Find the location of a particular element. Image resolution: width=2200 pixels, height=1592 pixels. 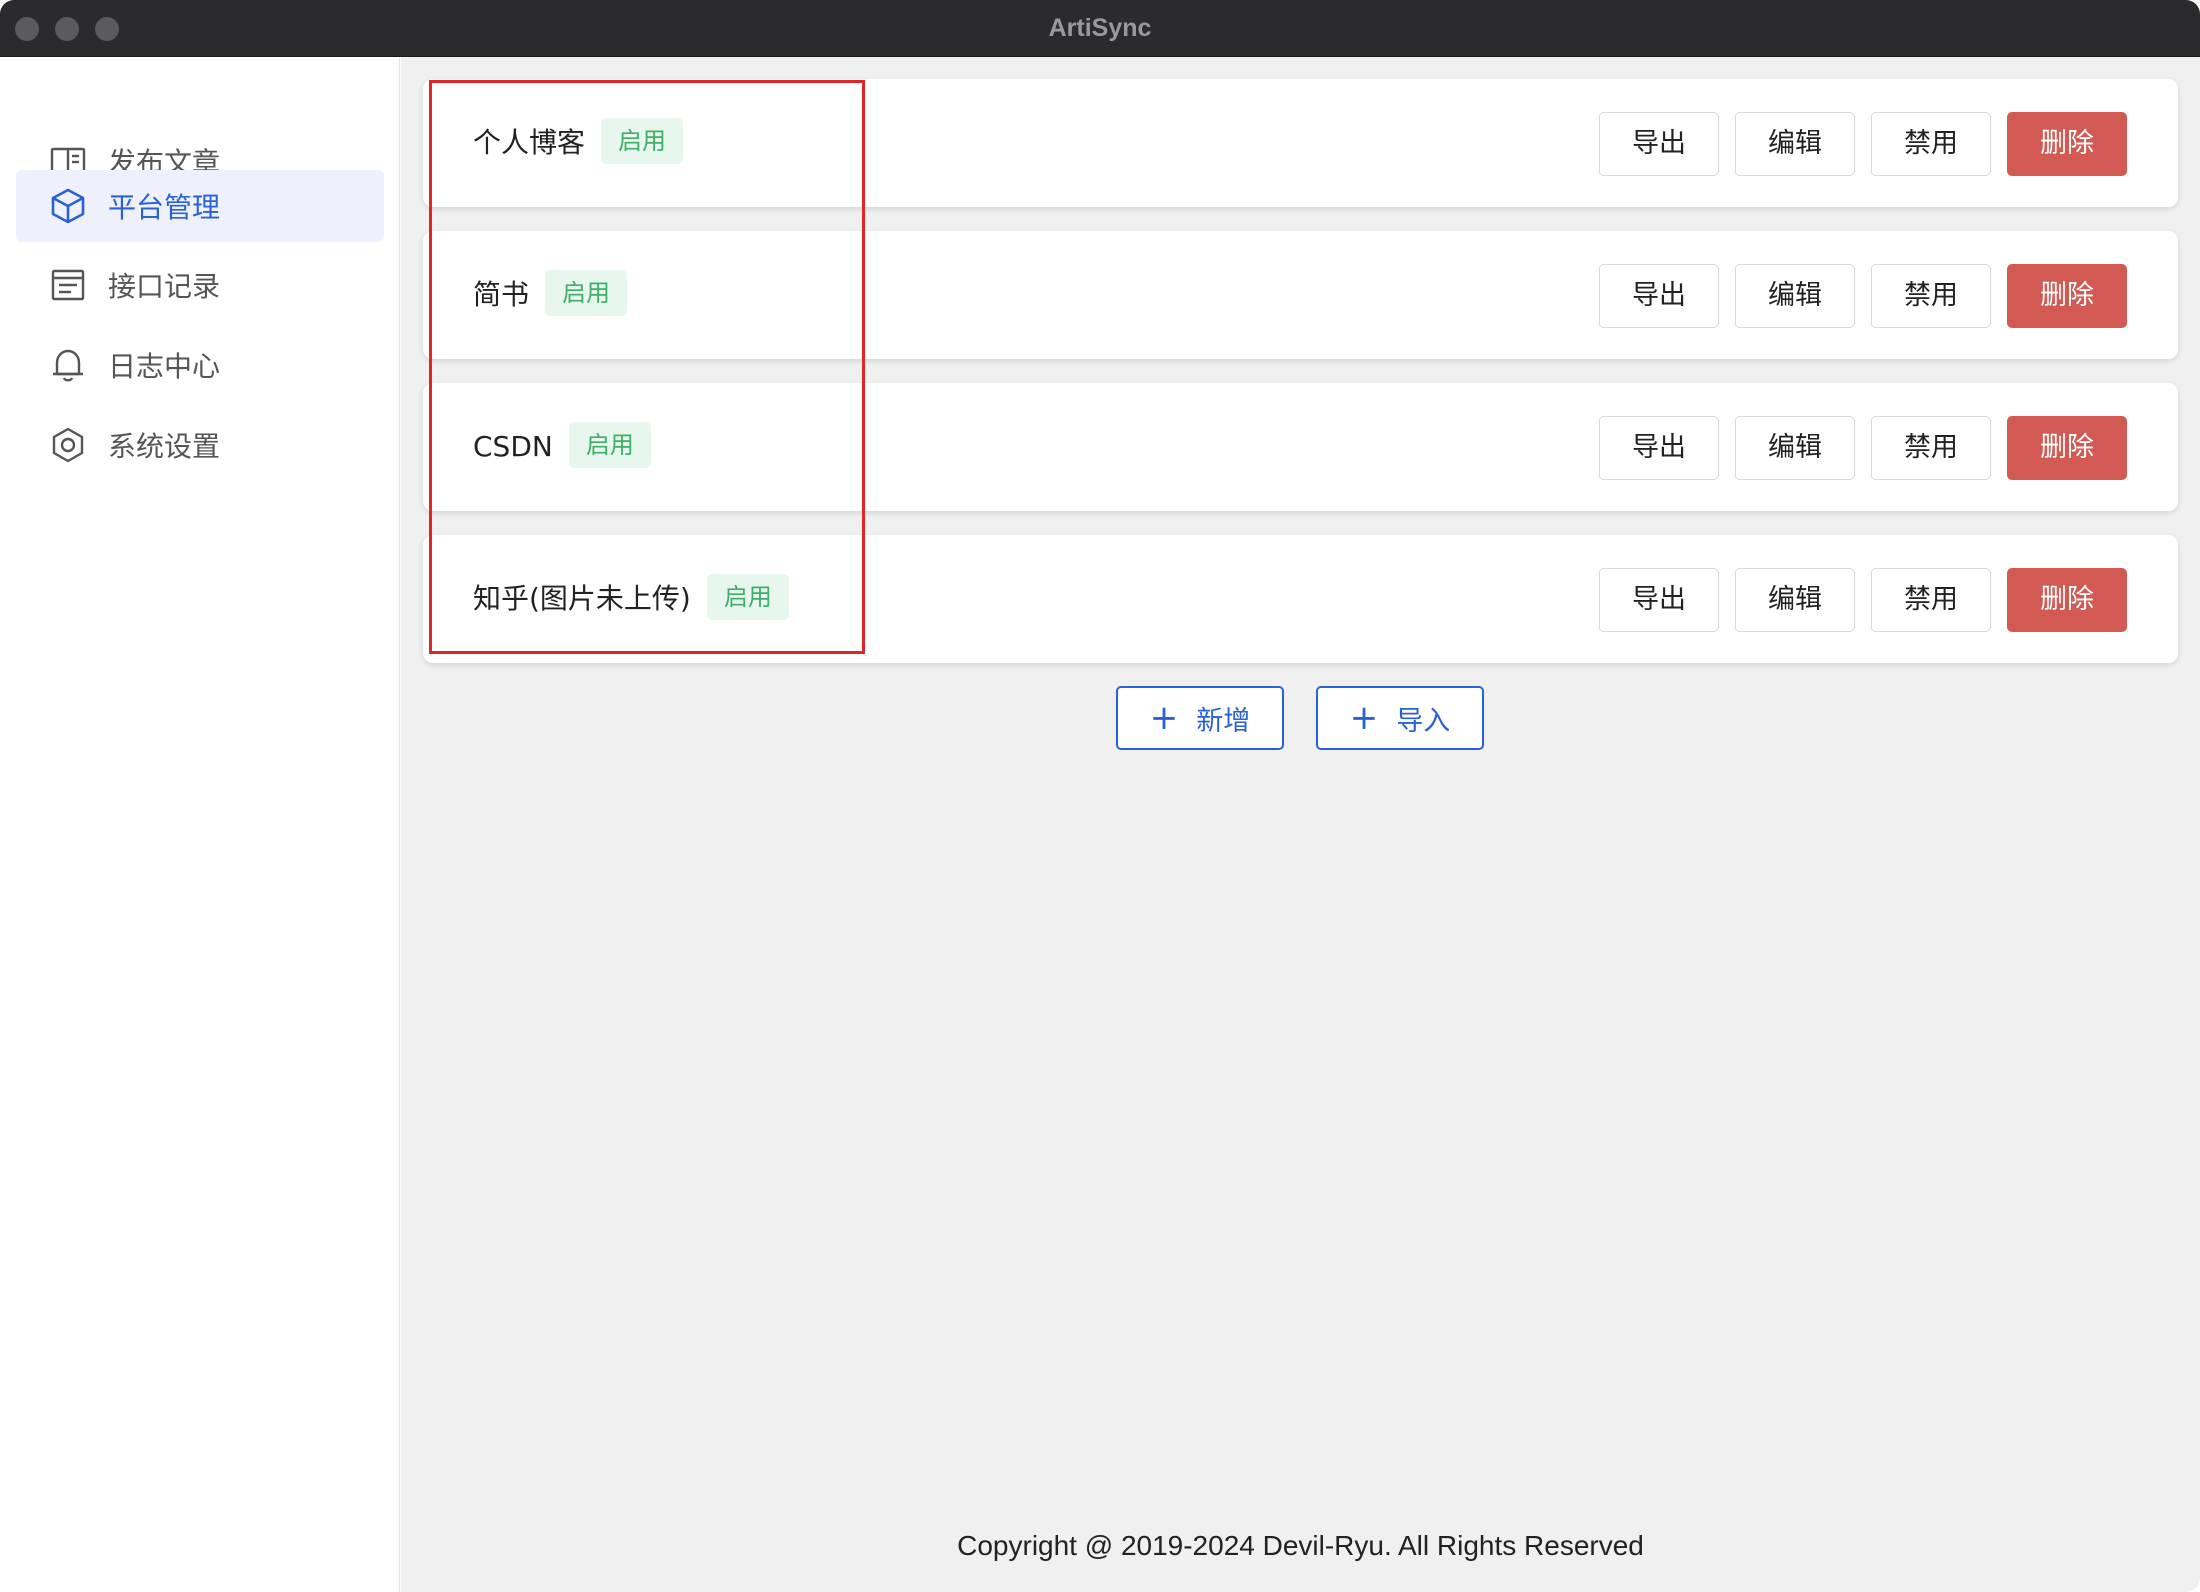

sidebar-item-label: 平台管理 is located at coordinates (164, 207).